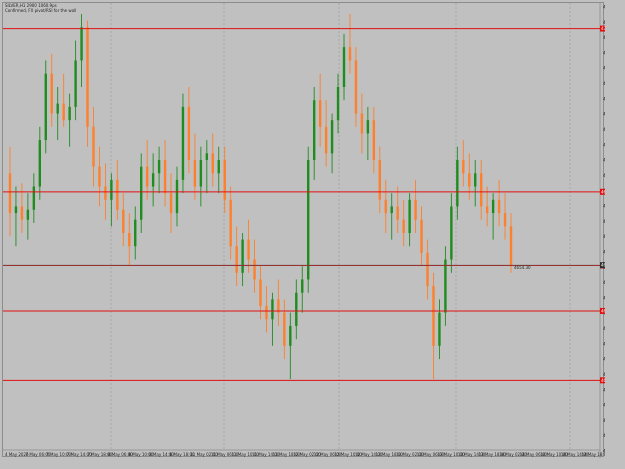  Describe the element at coordinates (603, 310) in the screenshot. I see `price-level-label: 4640.50` at that location.